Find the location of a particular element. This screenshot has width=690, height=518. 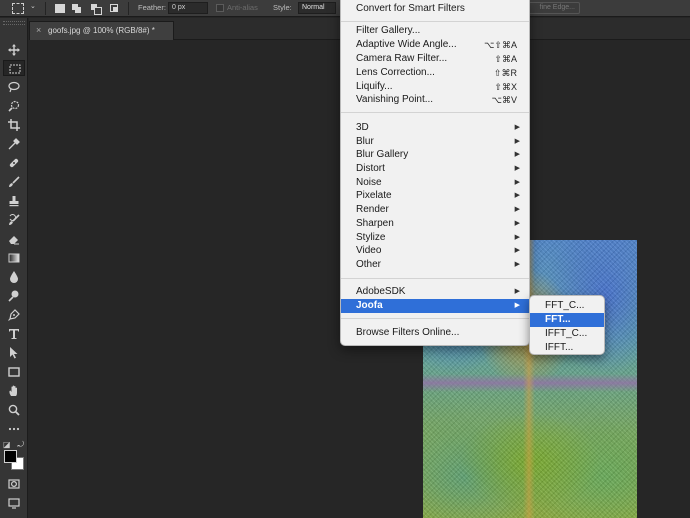

menu-item-label: Render is located at coordinates (372, 209).